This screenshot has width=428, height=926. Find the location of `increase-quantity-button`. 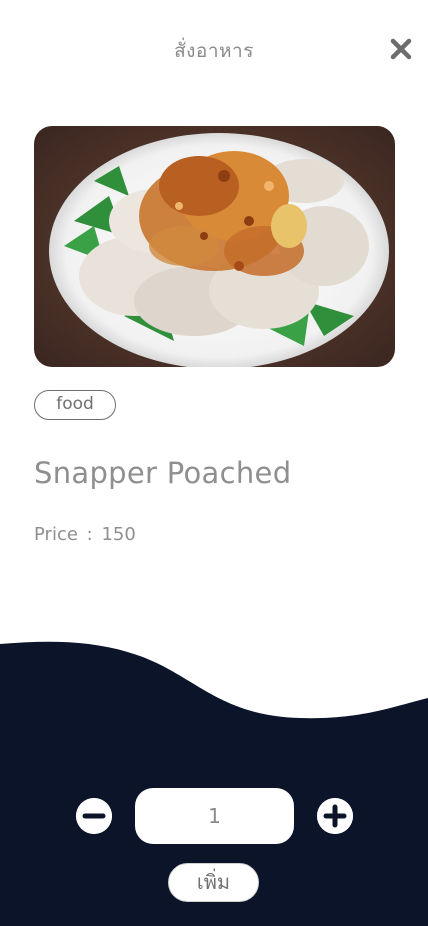

increase-quantity-button is located at coordinates (335, 816).